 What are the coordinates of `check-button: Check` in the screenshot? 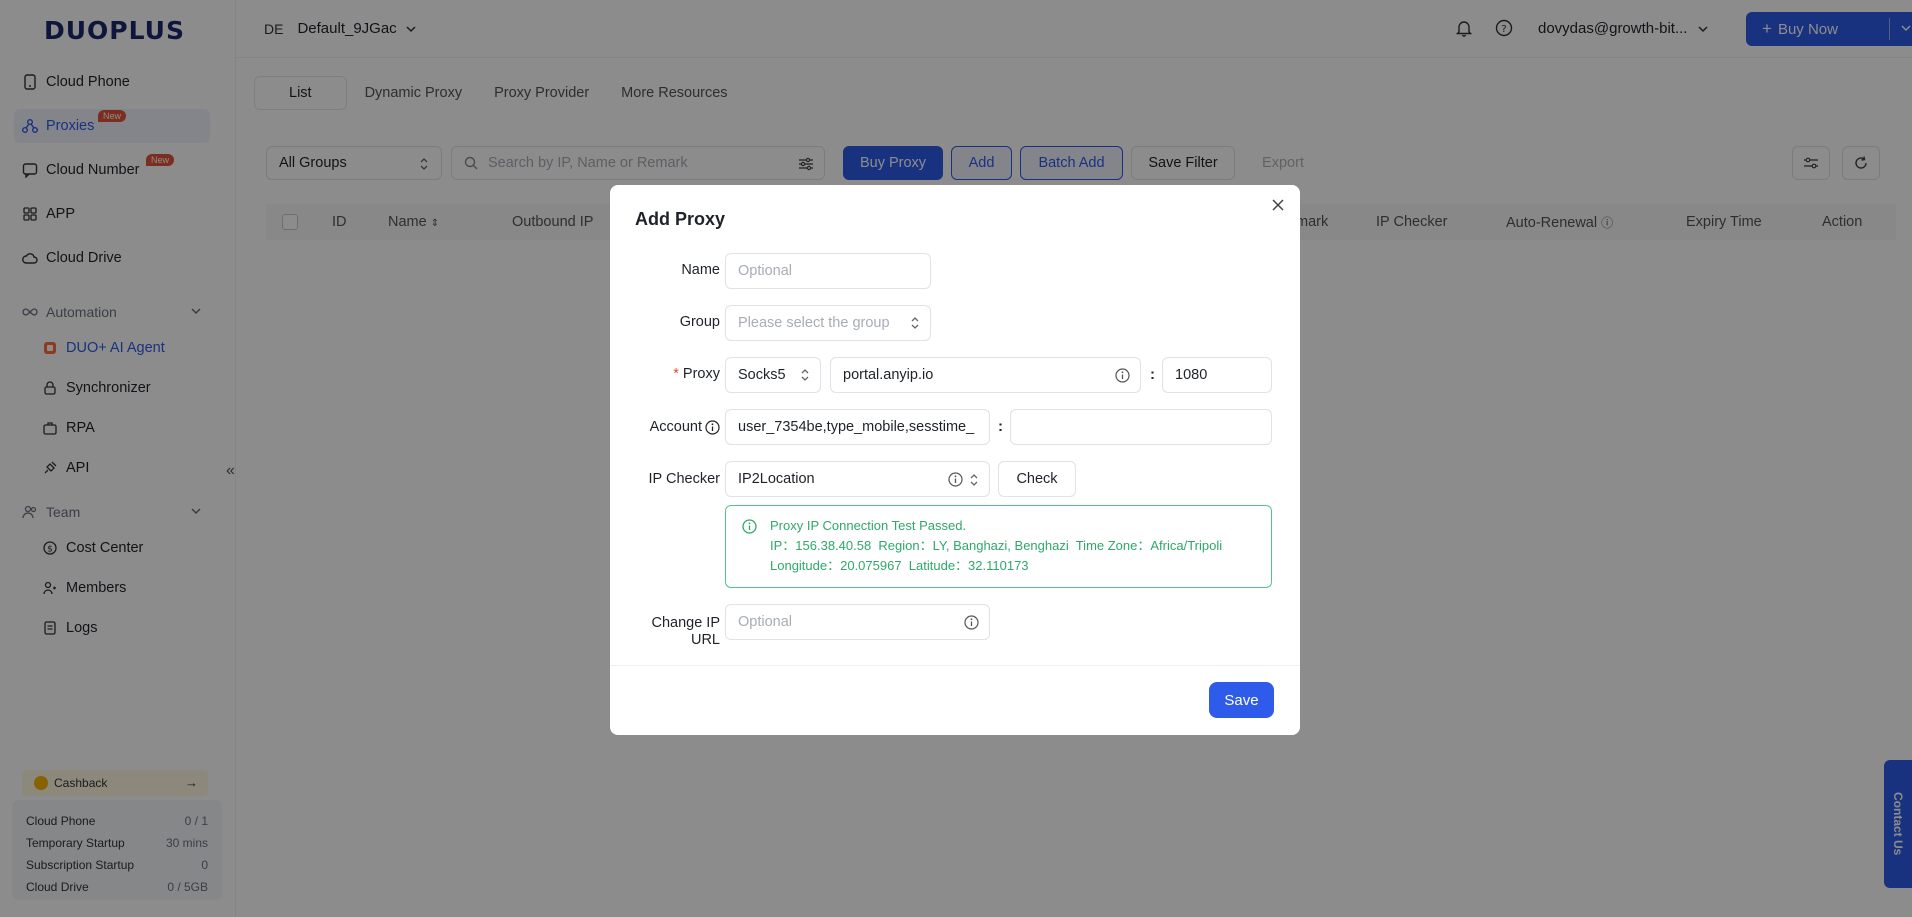 It's located at (1037, 479).